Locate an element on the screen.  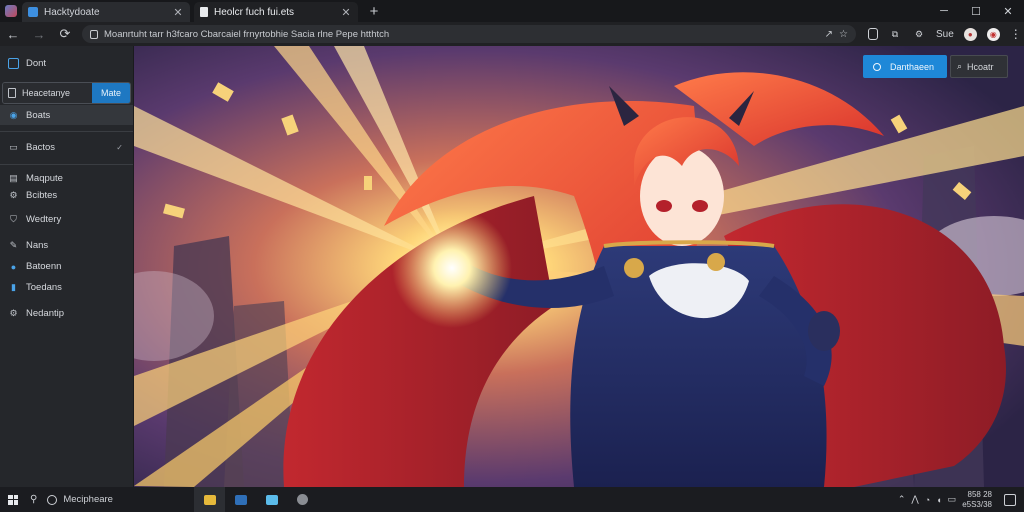
gear-icon is located at coordinates (302, 499).